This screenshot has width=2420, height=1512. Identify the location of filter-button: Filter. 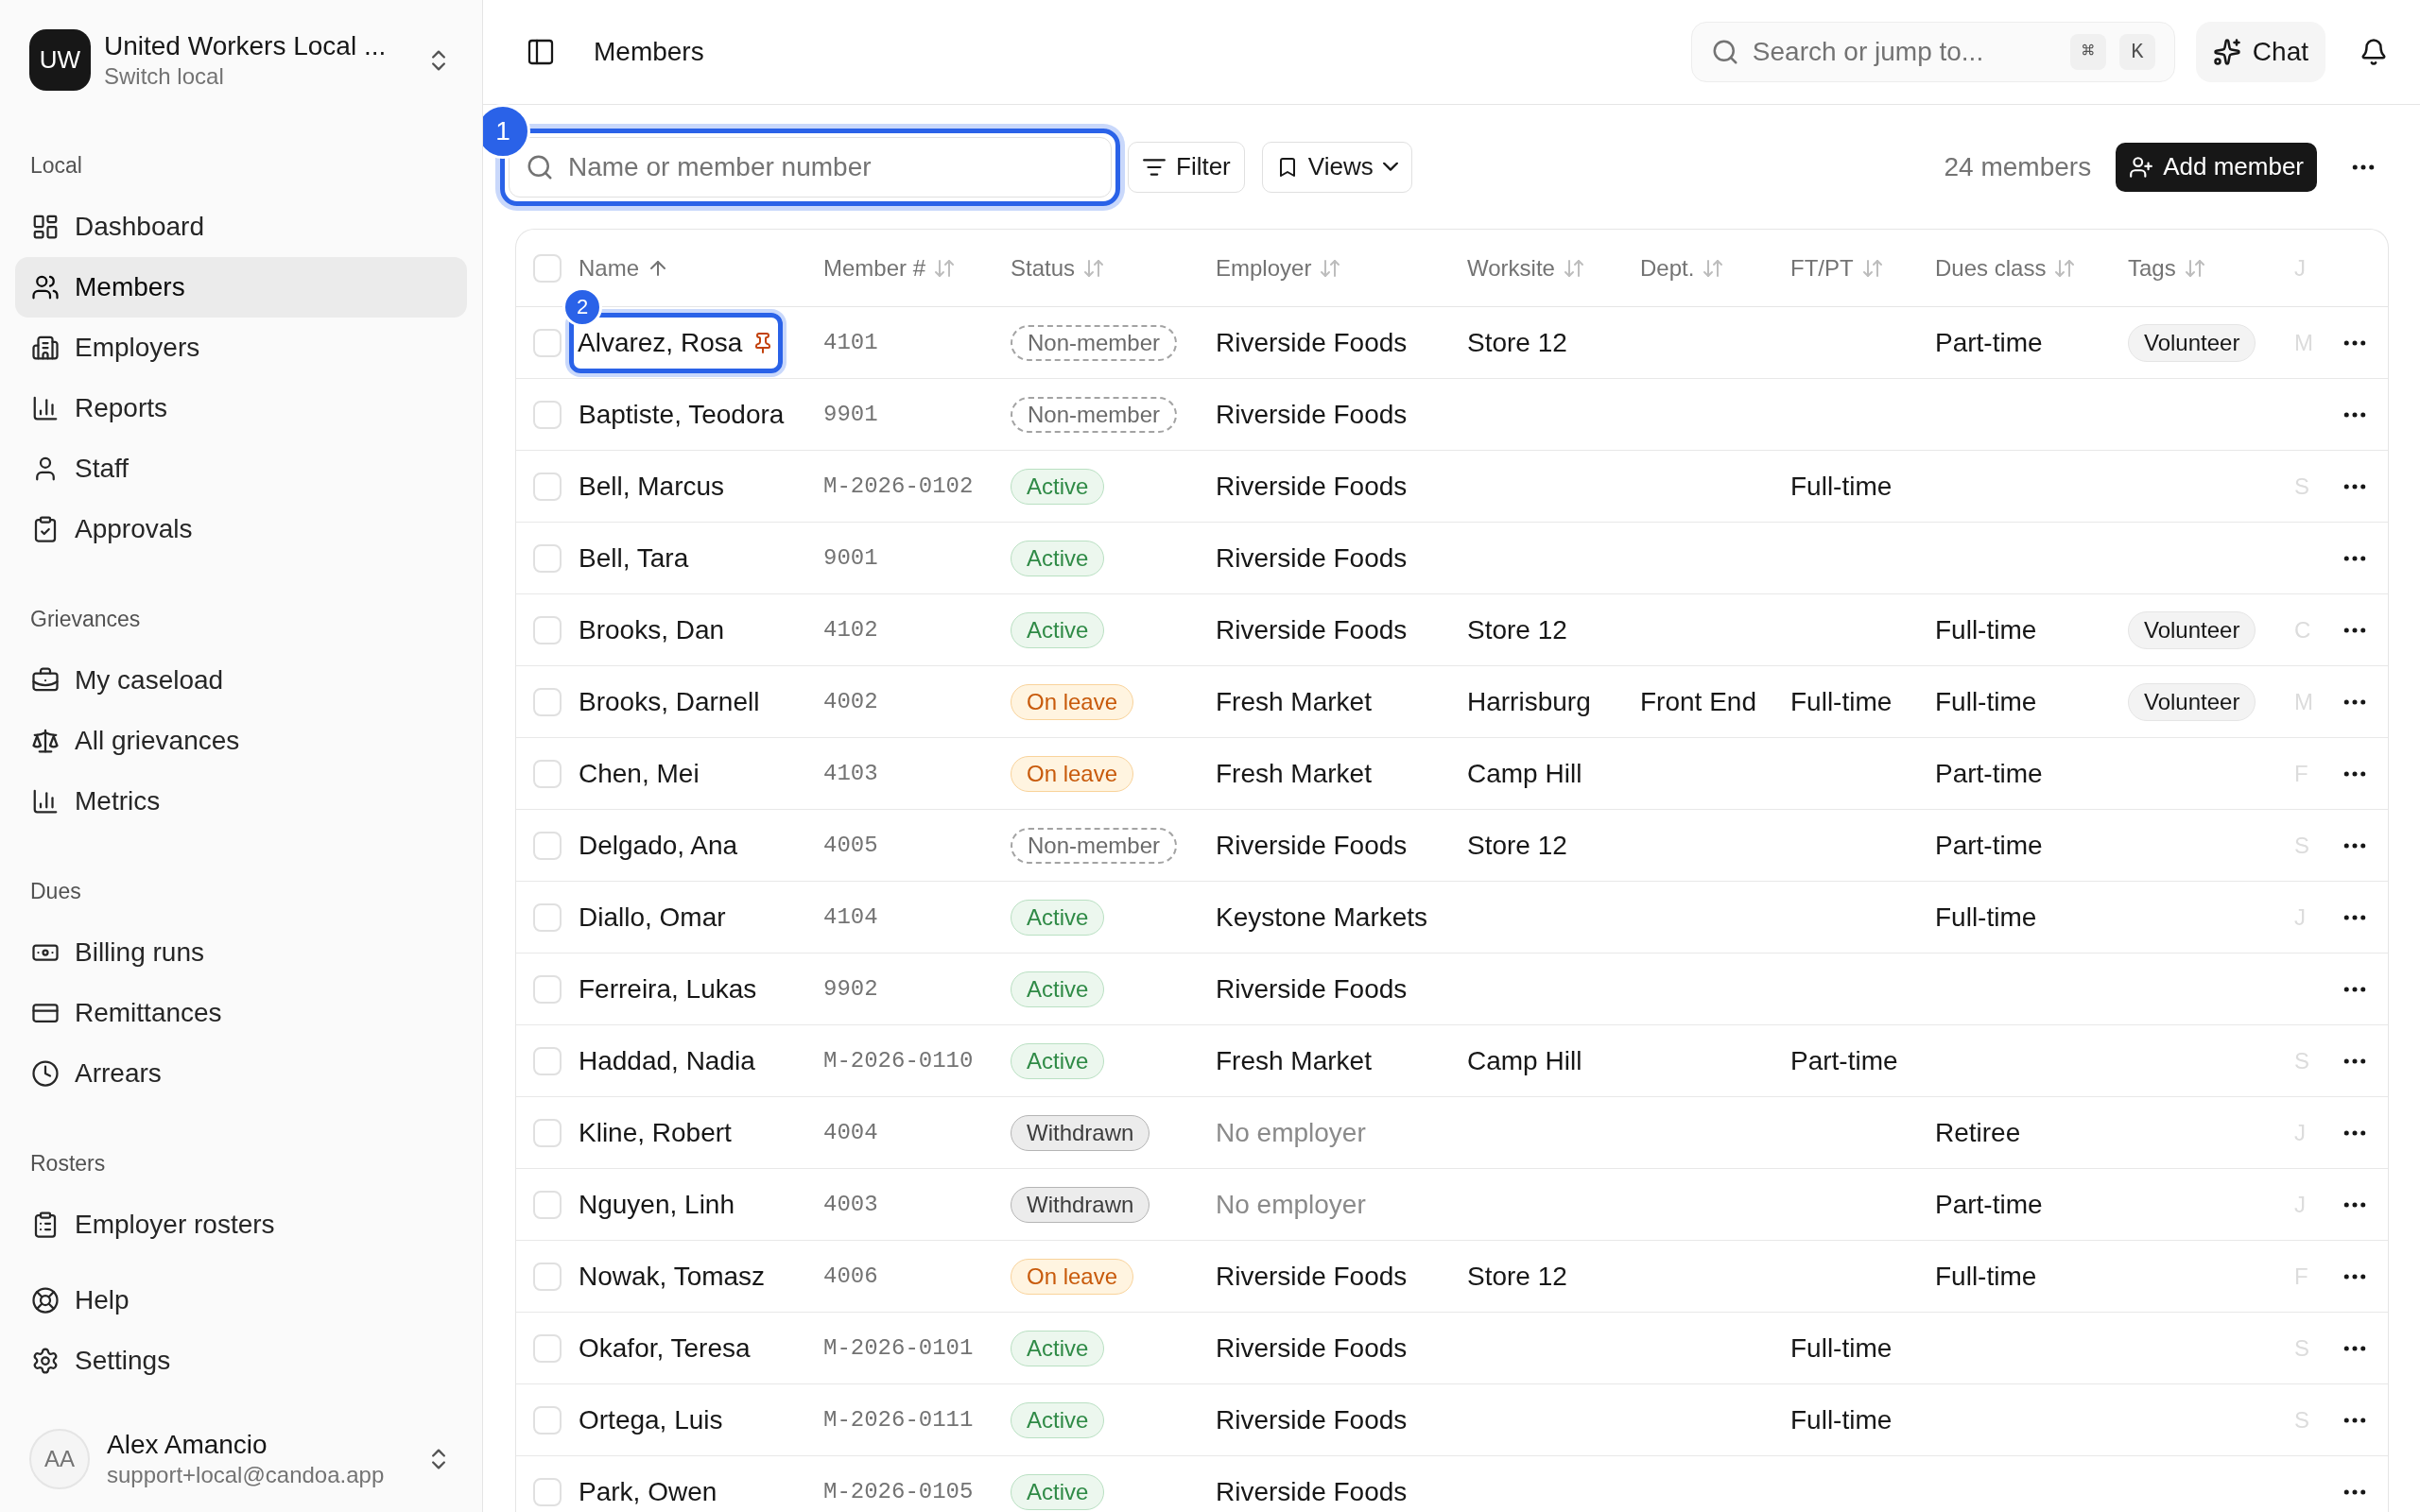
(1186, 167).